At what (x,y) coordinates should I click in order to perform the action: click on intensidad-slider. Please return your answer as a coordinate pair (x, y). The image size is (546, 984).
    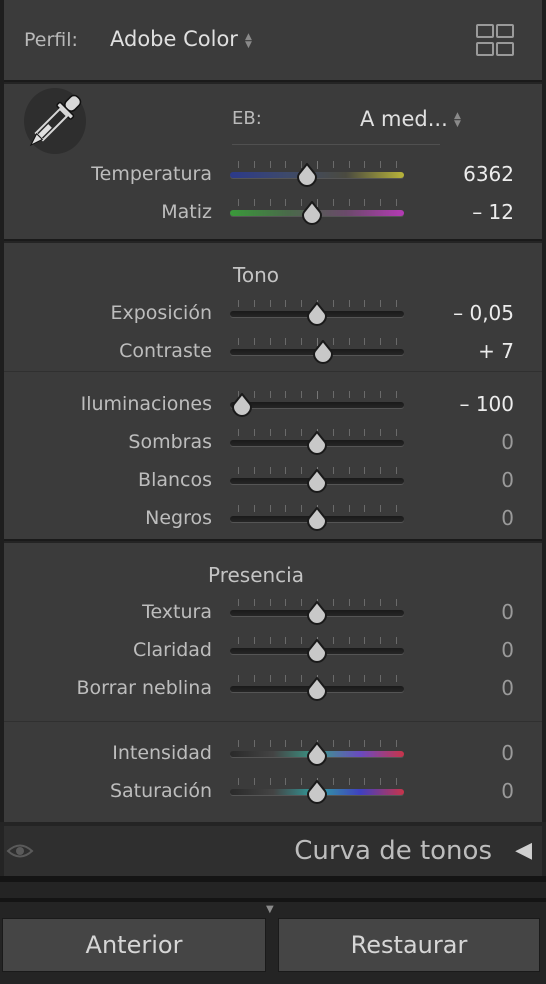
    Looking at the image, I should click on (317, 755).